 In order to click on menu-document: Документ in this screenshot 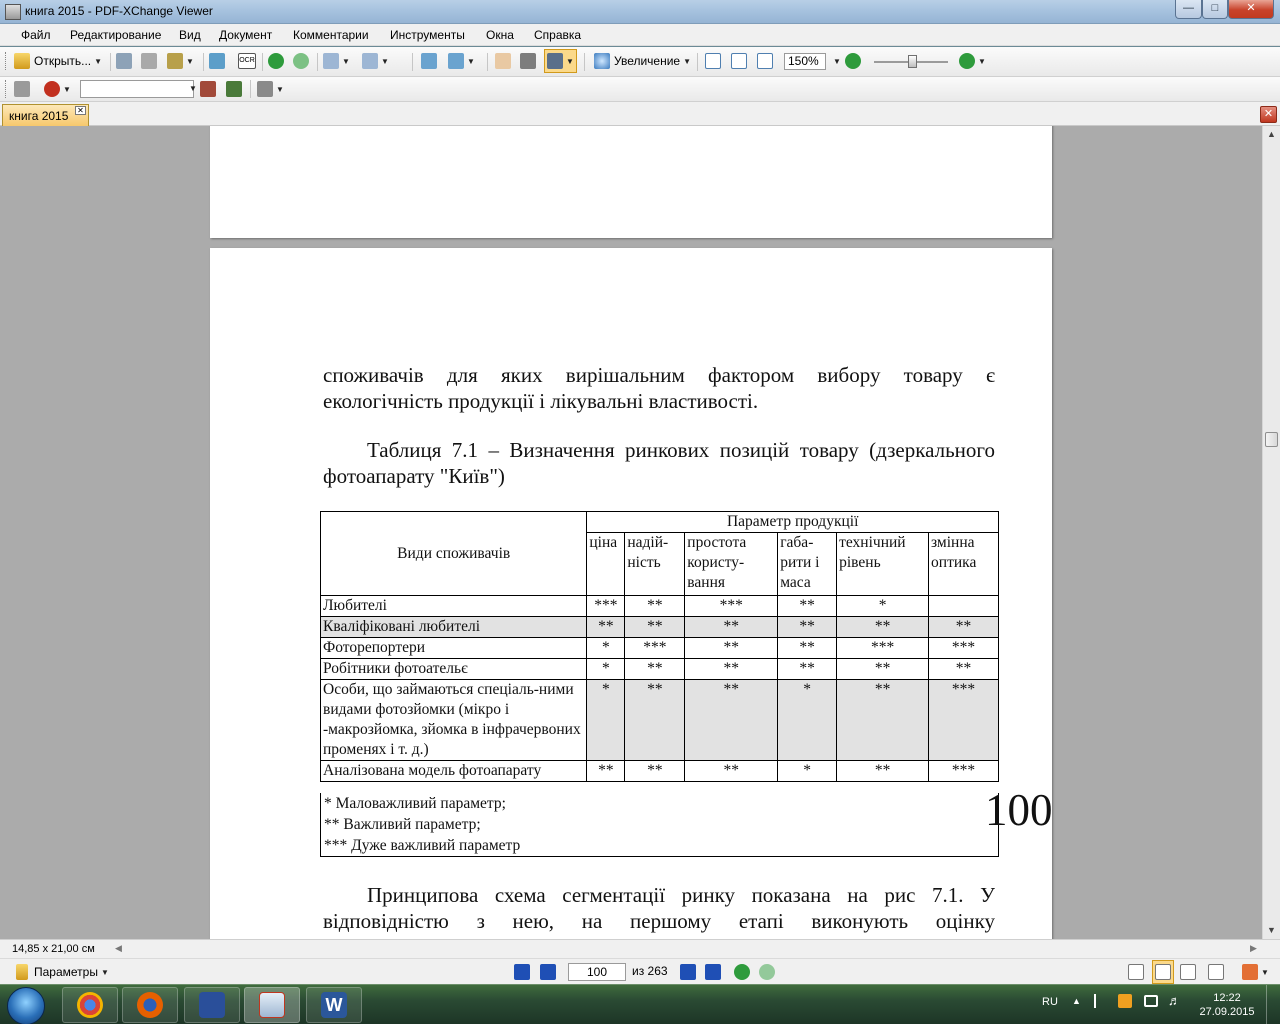, I will do `click(245, 35)`.